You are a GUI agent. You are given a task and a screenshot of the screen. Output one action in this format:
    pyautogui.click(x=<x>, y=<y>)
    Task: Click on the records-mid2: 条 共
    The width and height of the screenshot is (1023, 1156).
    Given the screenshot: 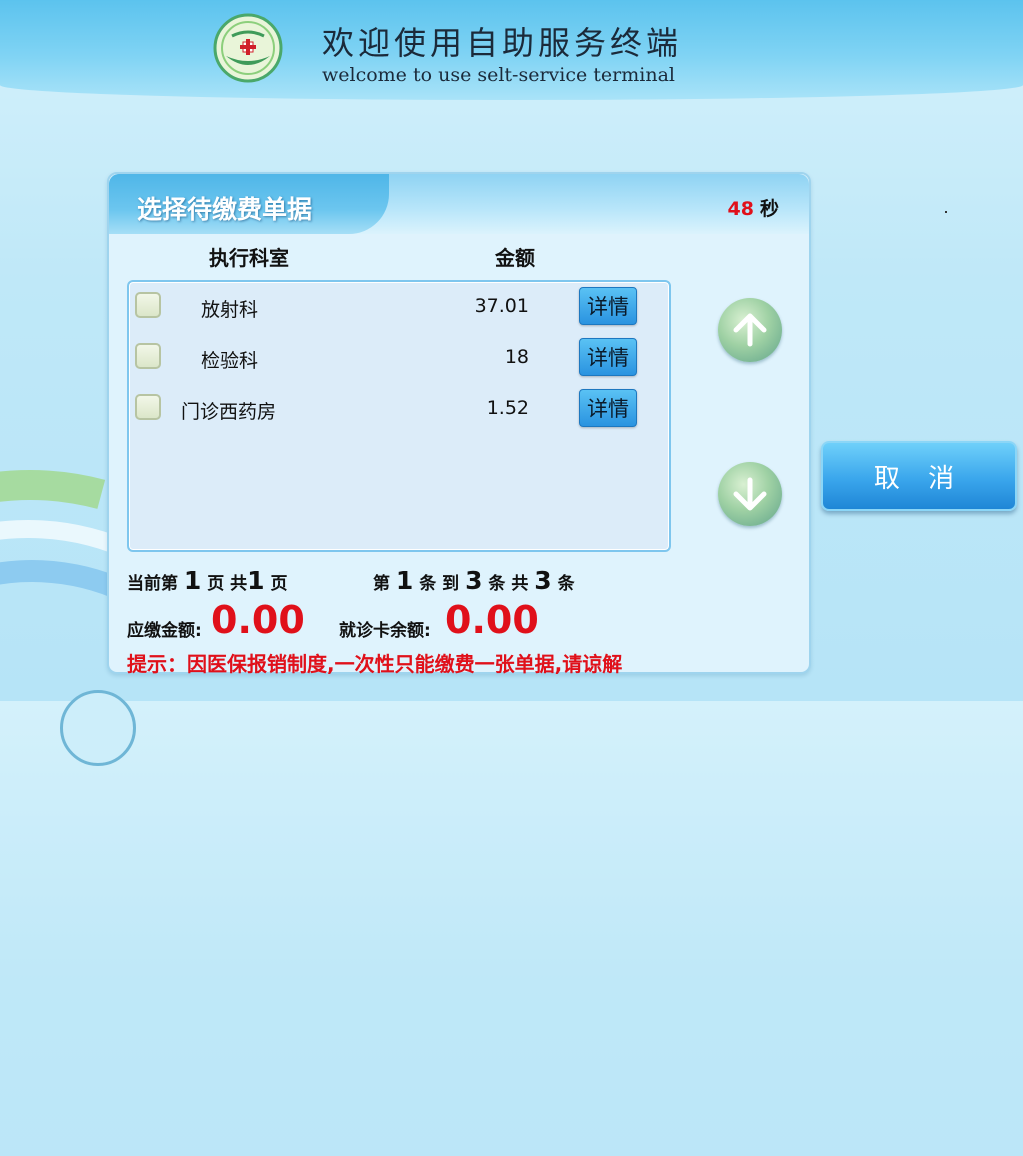 What is the action you would take?
    pyautogui.click(x=508, y=584)
    